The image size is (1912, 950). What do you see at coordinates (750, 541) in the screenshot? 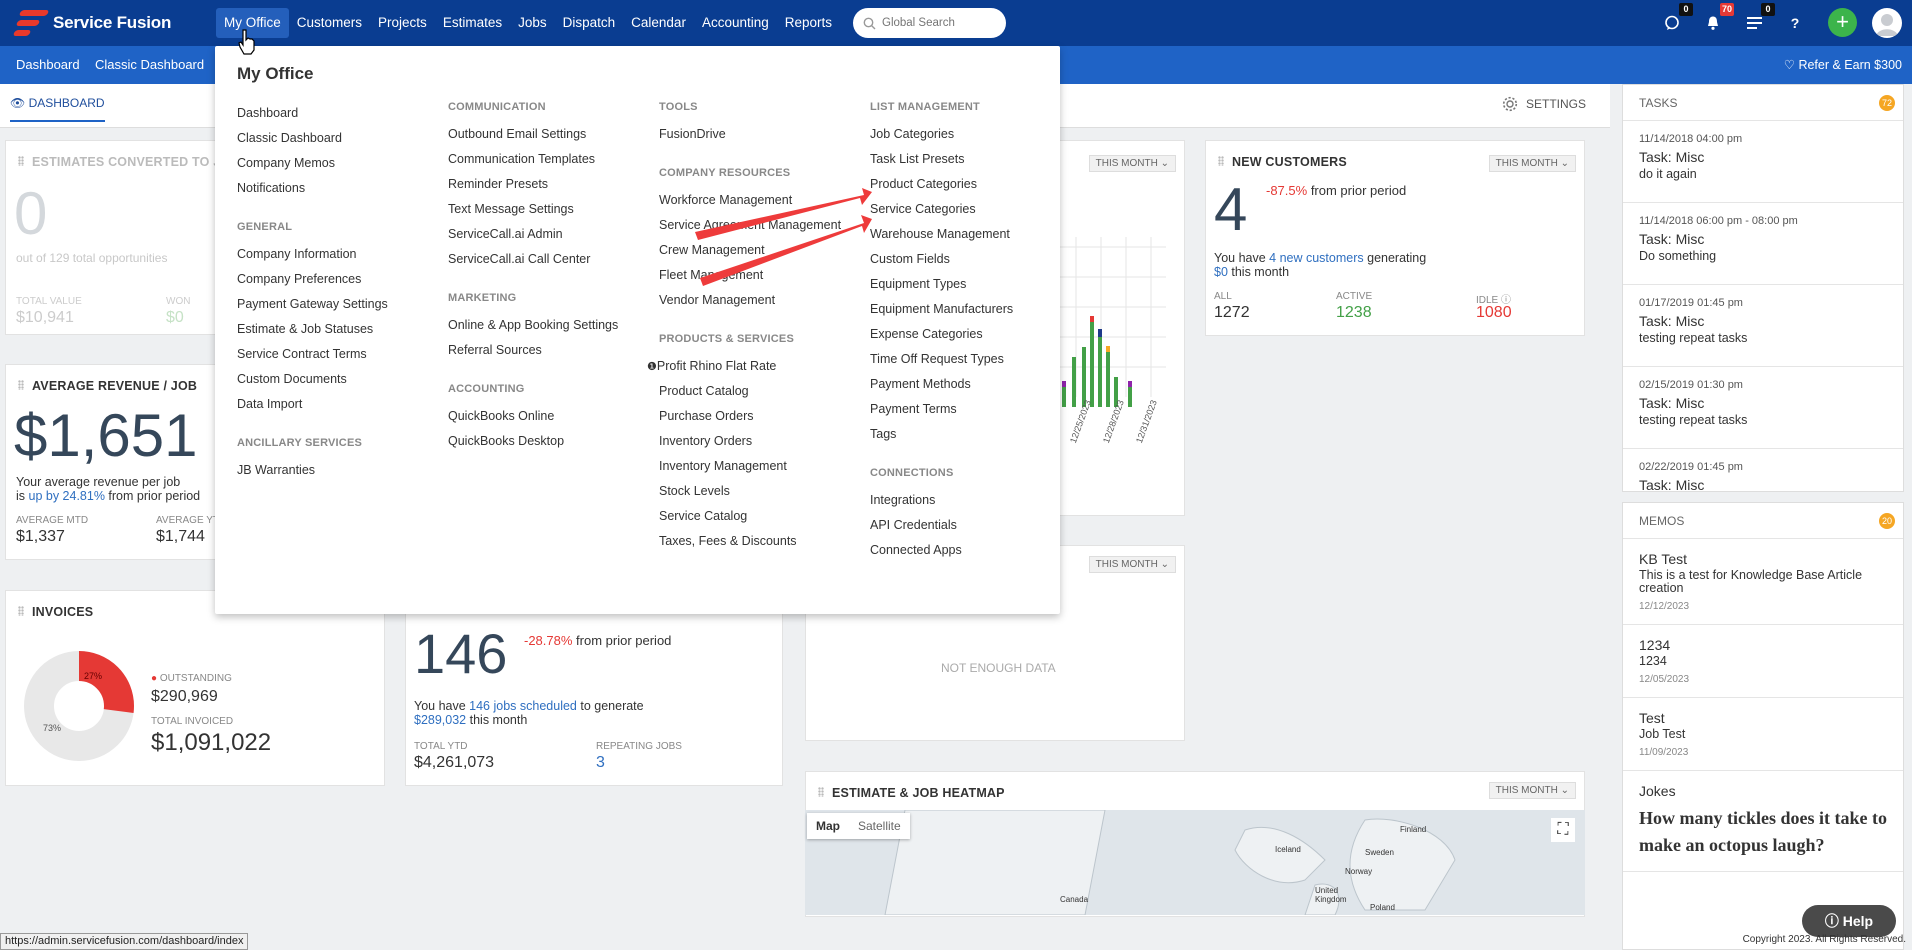
I see `menu-item-taxes-fees-and-discounts: Taxes, Fees & Discounts` at bounding box center [750, 541].